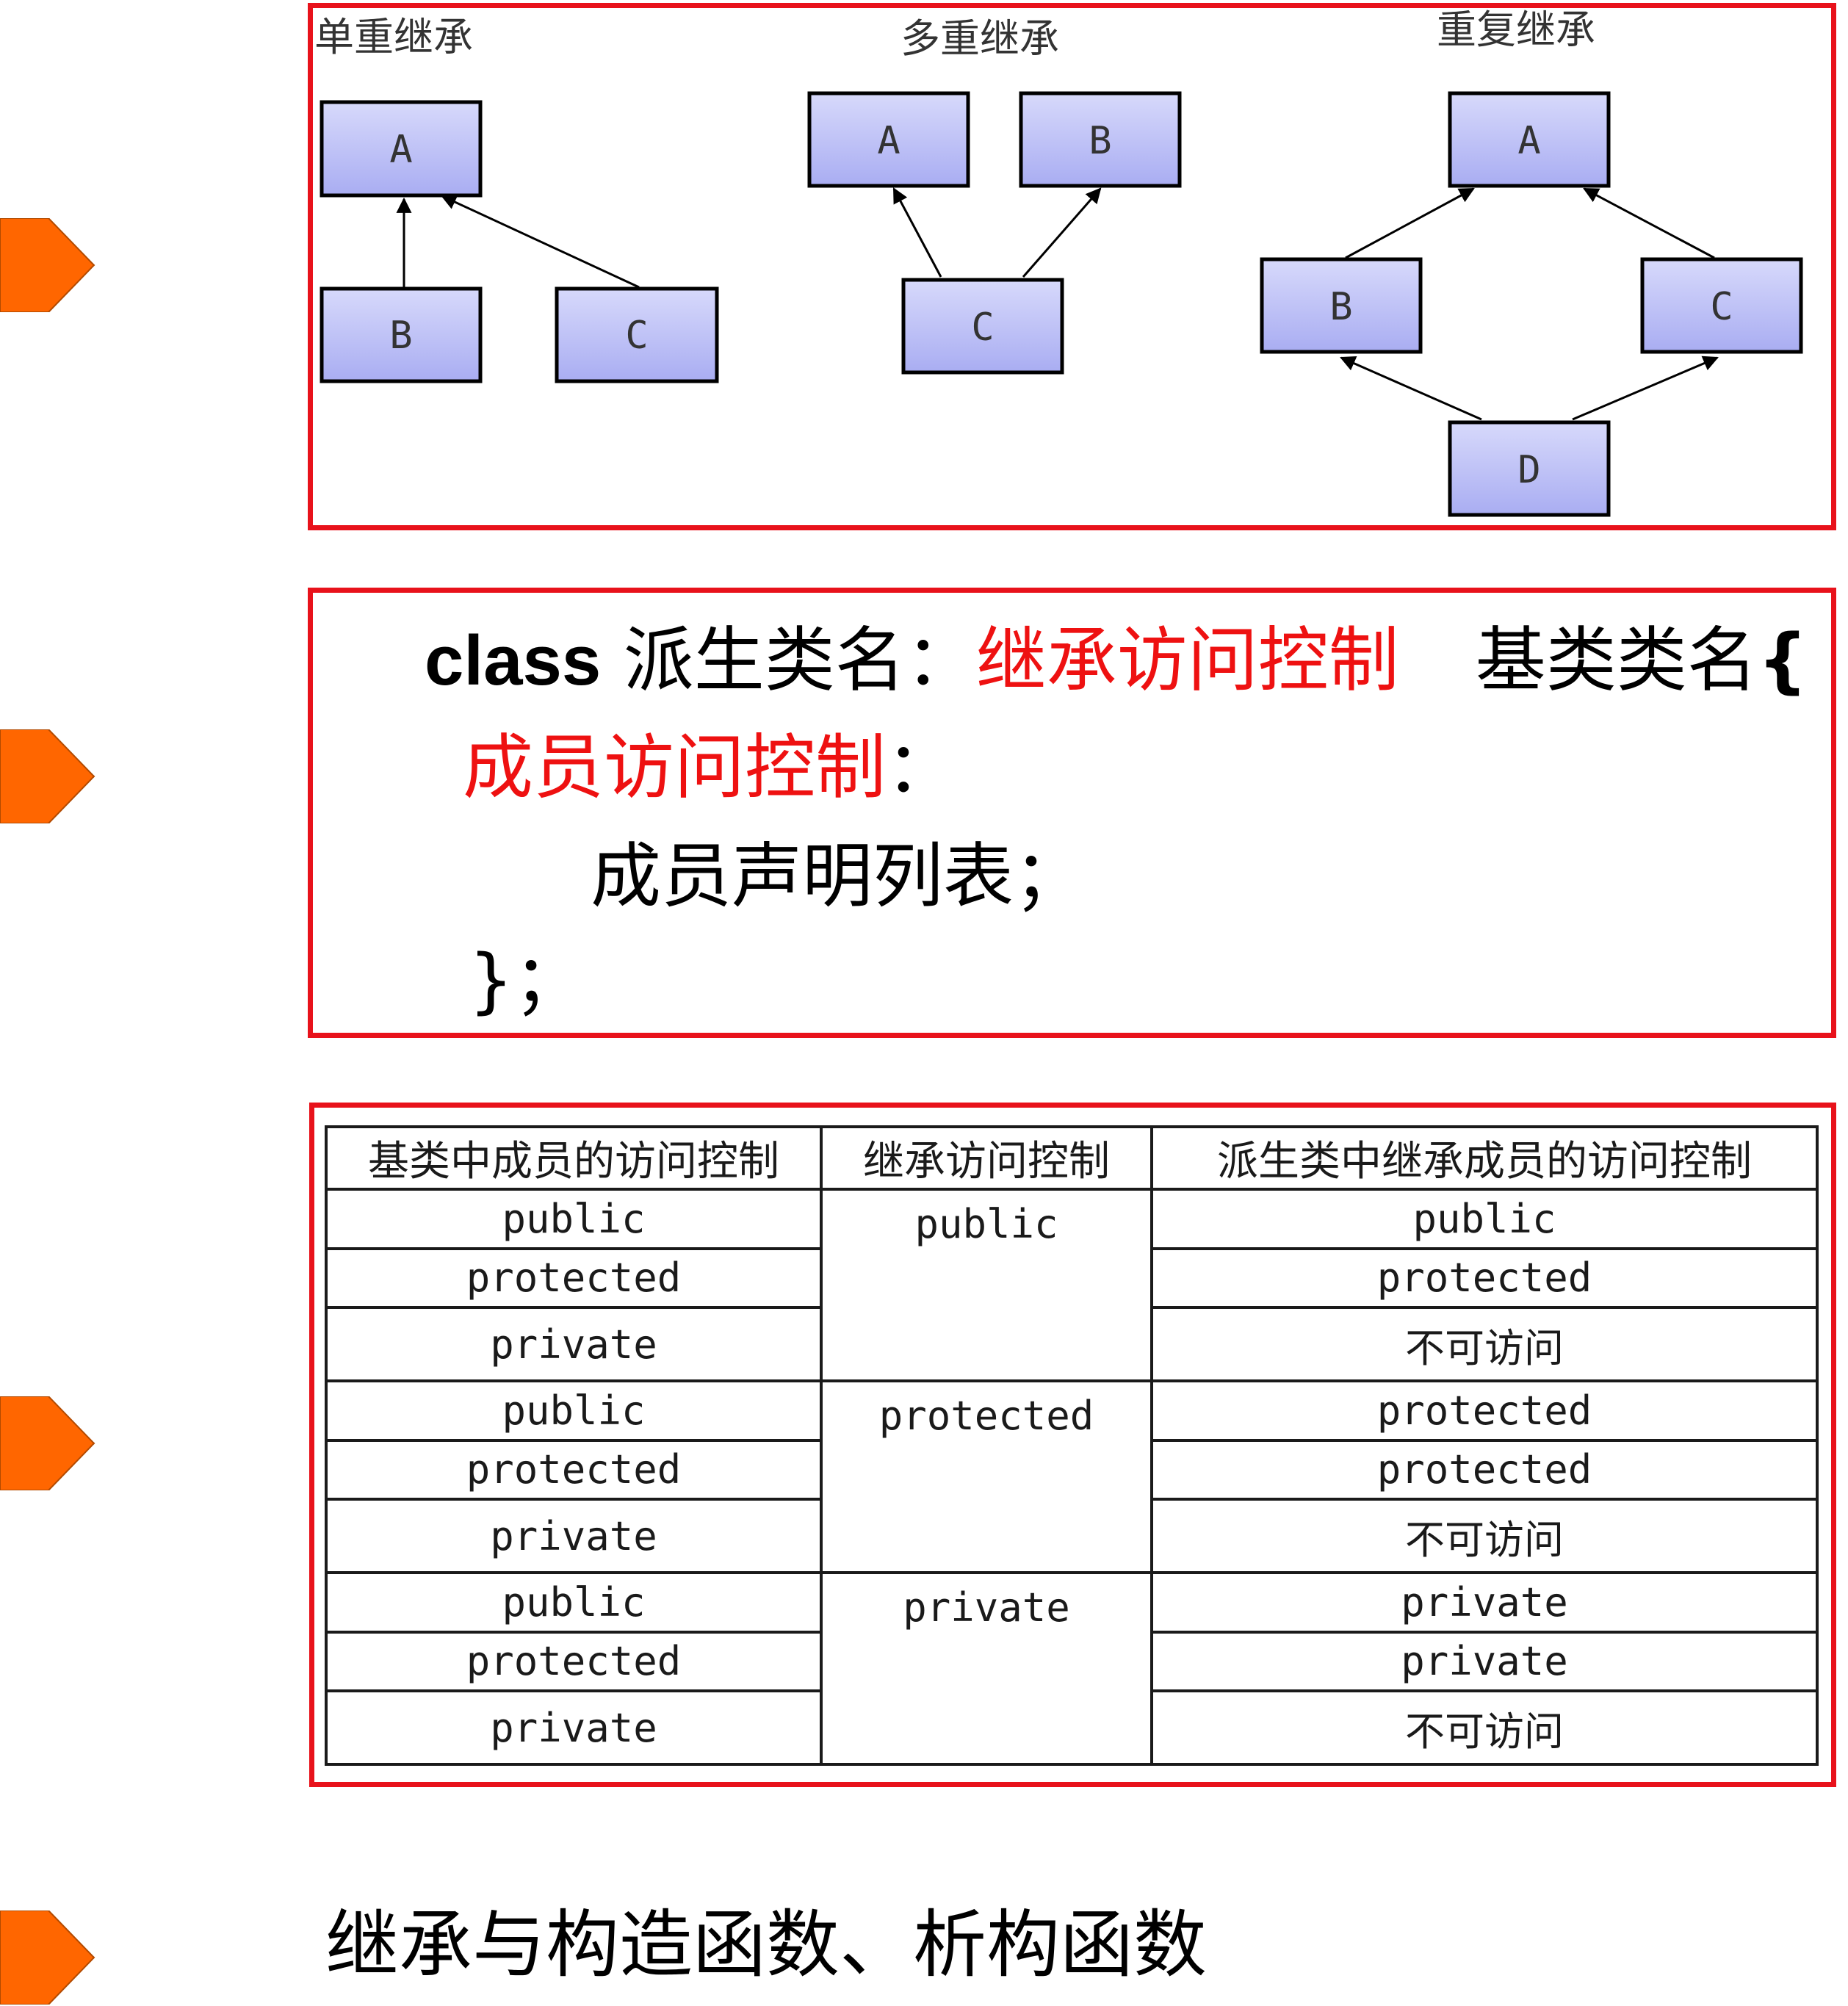 The width and height of the screenshot is (1848, 2006). I want to click on repeated-node-b: B, so click(1341, 305).